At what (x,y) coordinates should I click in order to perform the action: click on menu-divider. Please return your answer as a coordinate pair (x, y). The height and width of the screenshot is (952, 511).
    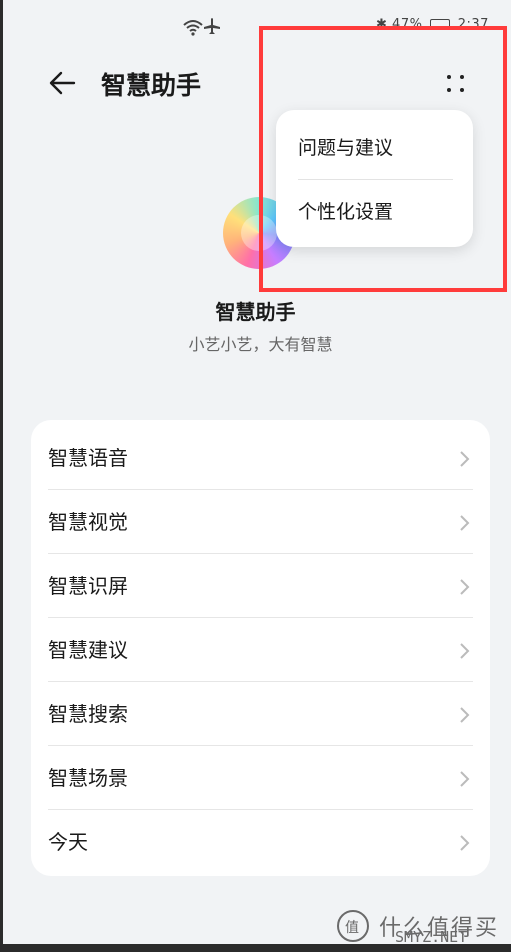
    Looking at the image, I should click on (375, 179).